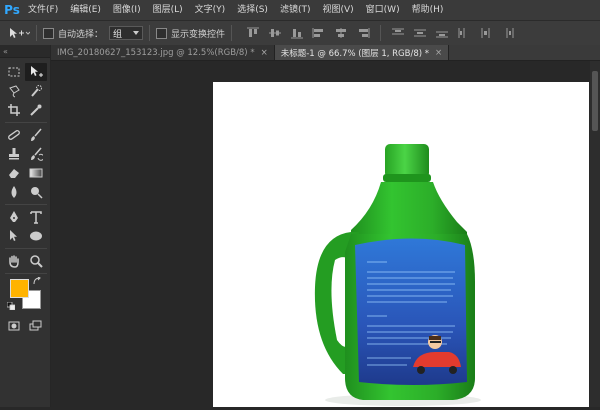 This screenshot has width=600, height=410. I want to click on healing-brush-tool-button, so click(14, 135).